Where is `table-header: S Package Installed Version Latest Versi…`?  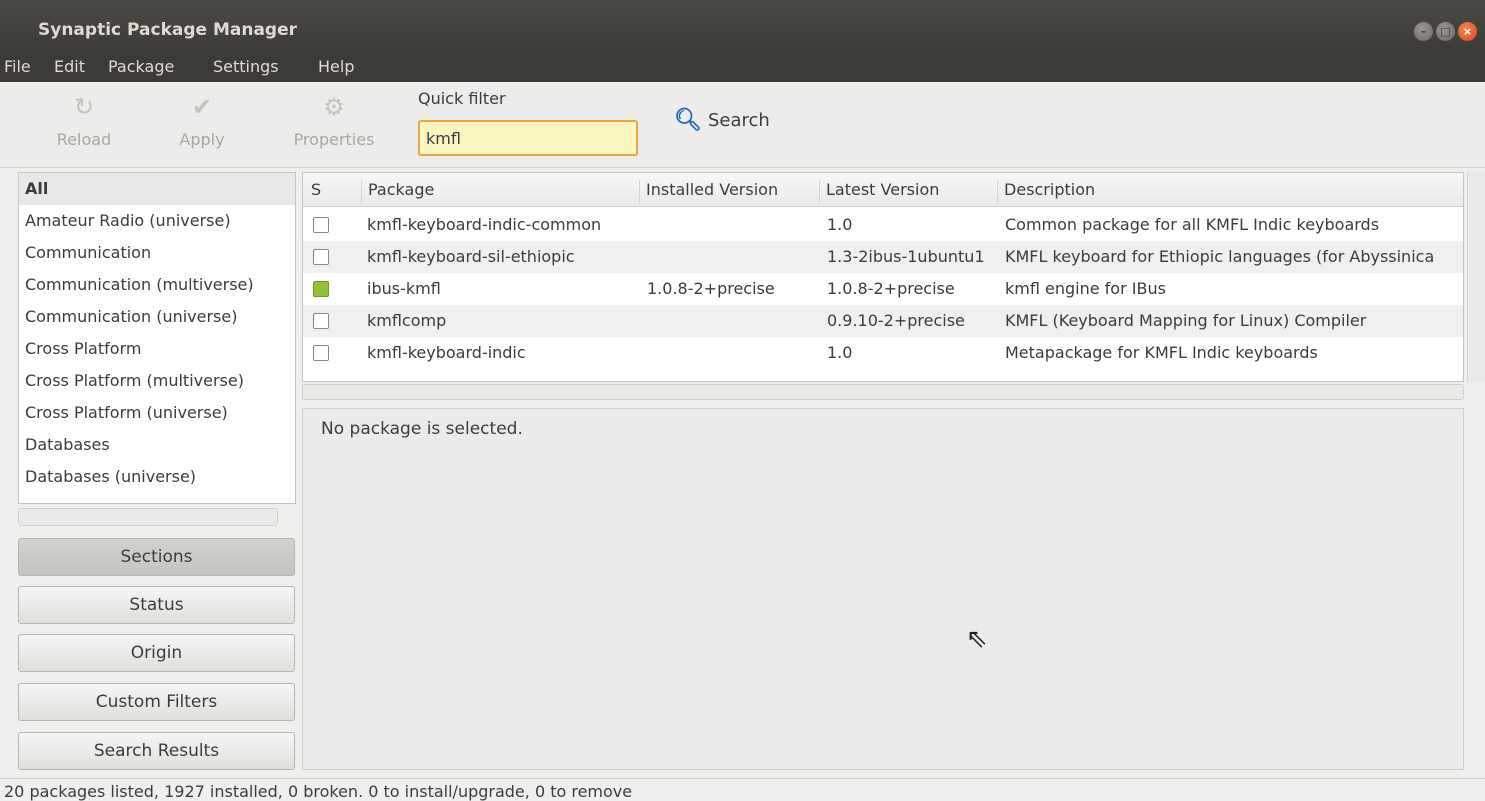 table-header: S Package Installed Version Latest Versi… is located at coordinates (883, 190).